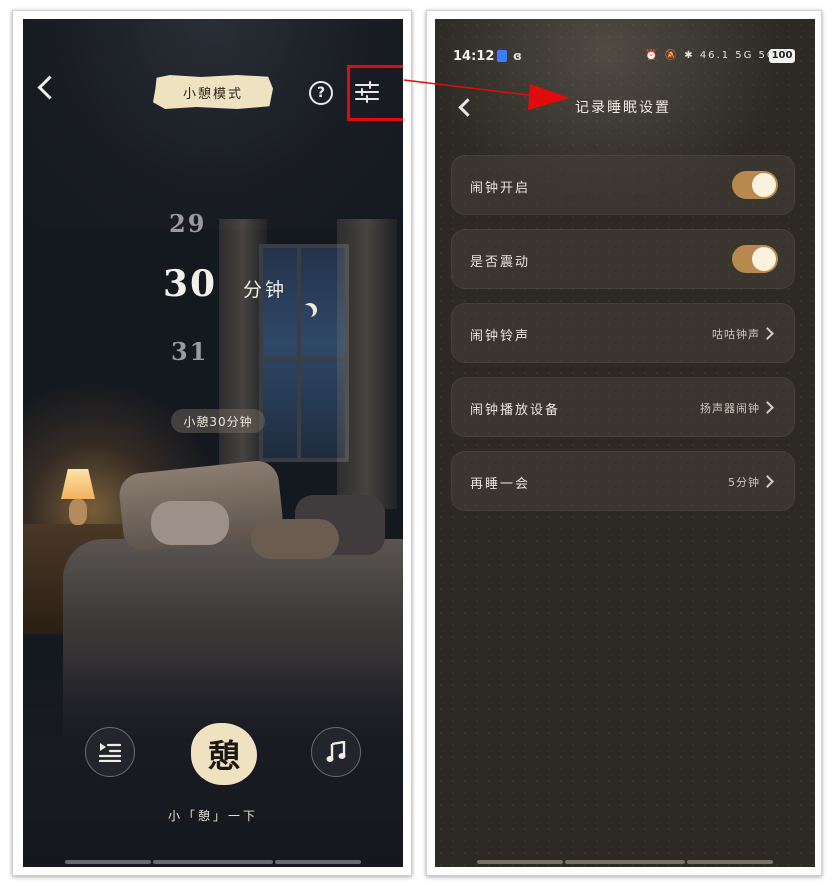 Image resolution: width=836 pixels, height=888 pixels. Describe the element at coordinates (306, 312) in the screenshot. I see `moon-icon` at that location.